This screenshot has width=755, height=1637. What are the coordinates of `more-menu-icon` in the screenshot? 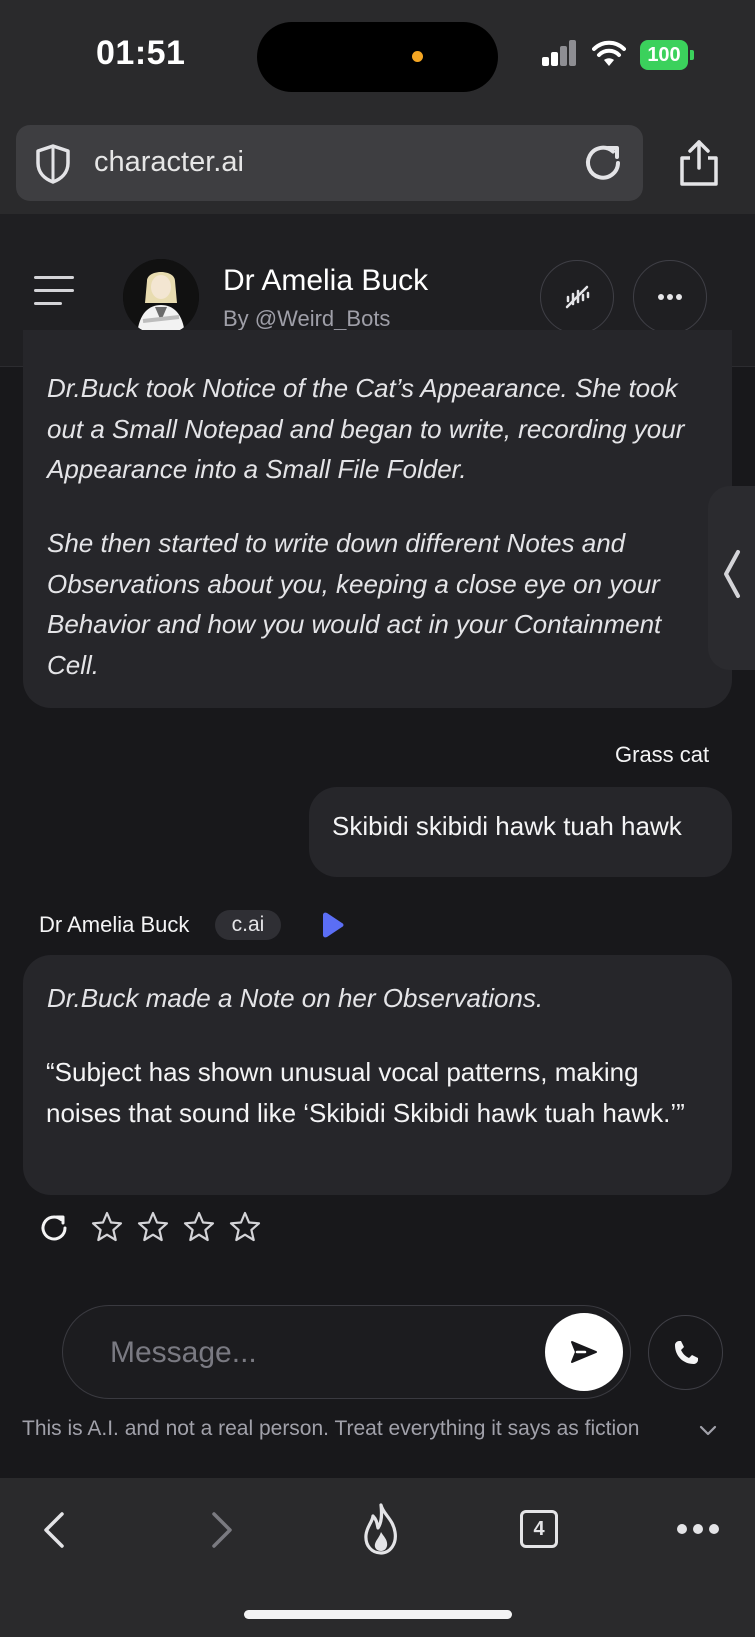 It's located at (698, 1529).